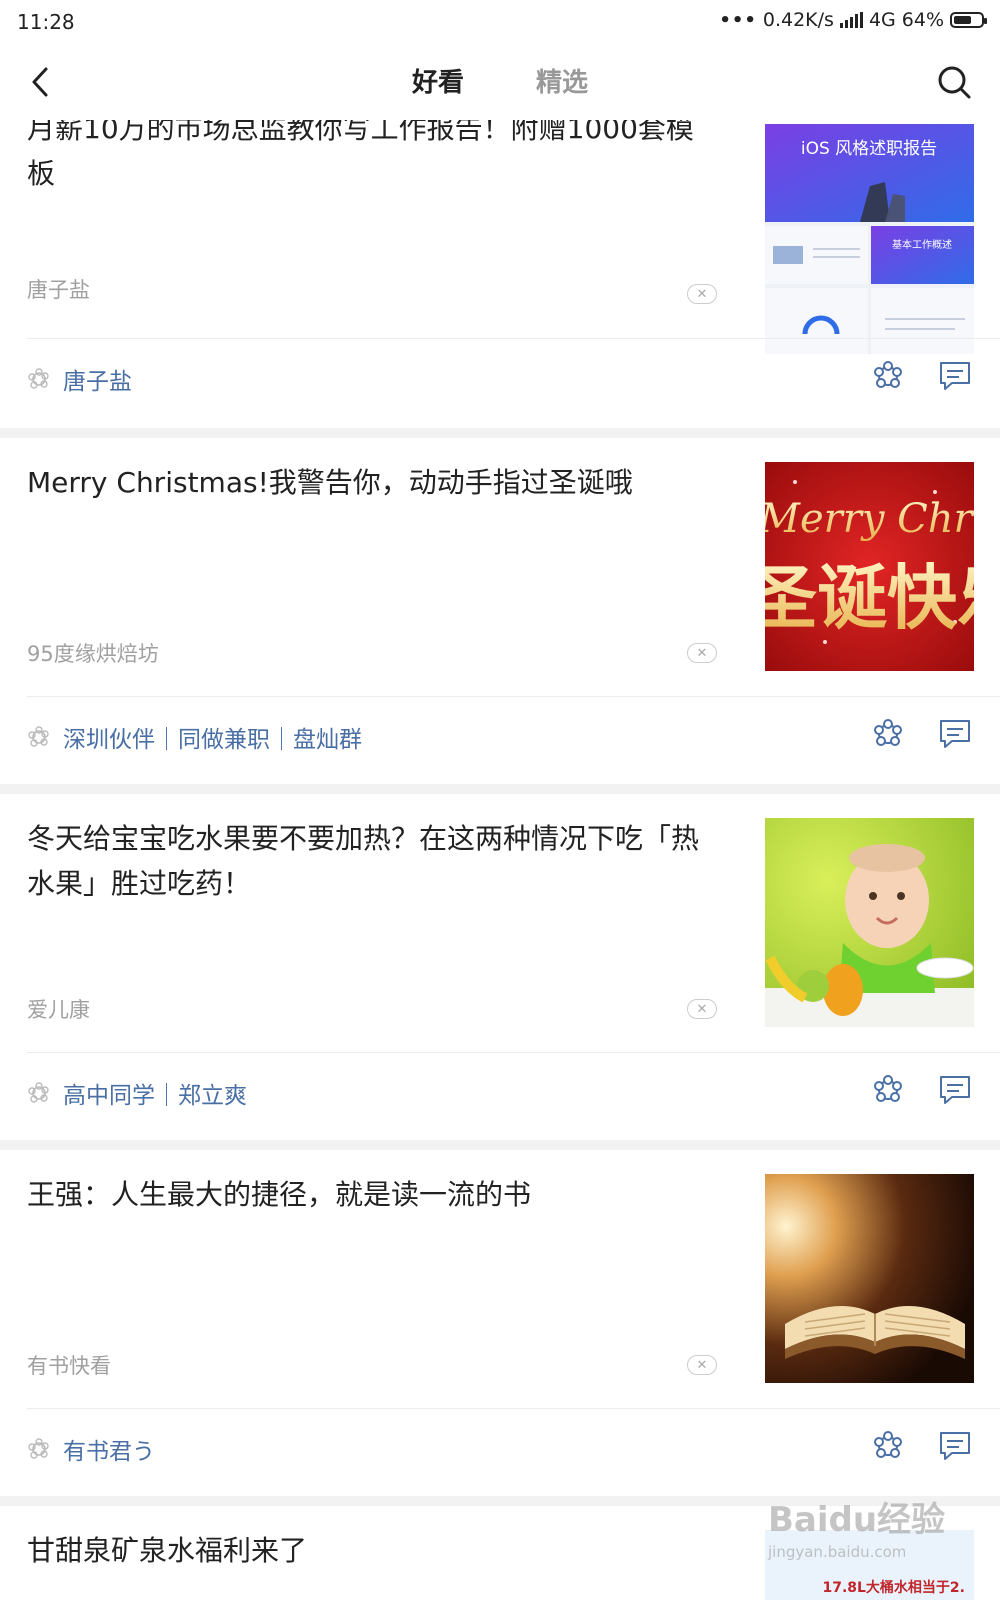 The width and height of the screenshot is (1000, 1600). I want to click on thumbnail-image: Merry Christm 圣诞快乐, so click(869, 566).